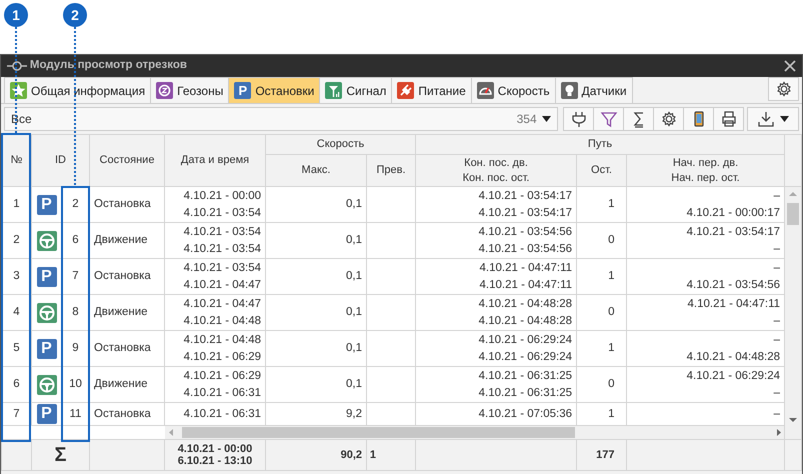 The height and width of the screenshot is (474, 803). I want to click on printer-button, so click(728, 119).